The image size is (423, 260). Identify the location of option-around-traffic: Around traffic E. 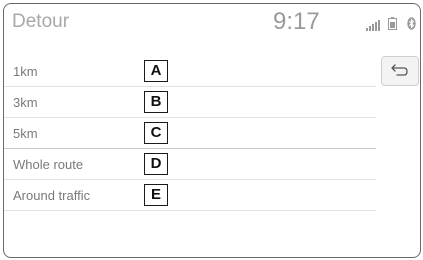
(190, 195).